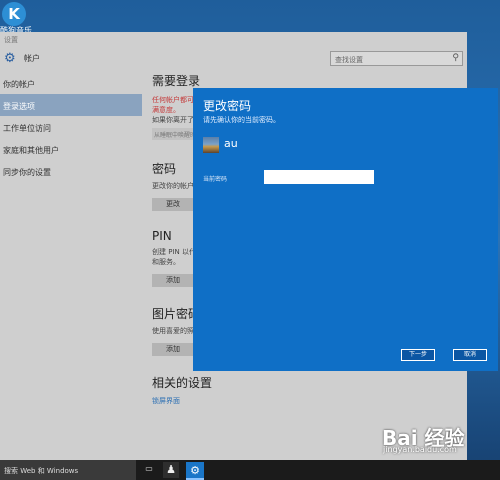 This screenshot has width=500, height=480. What do you see at coordinates (173, 204) in the screenshot?
I see `change-password-button: 更改` at bounding box center [173, 204].